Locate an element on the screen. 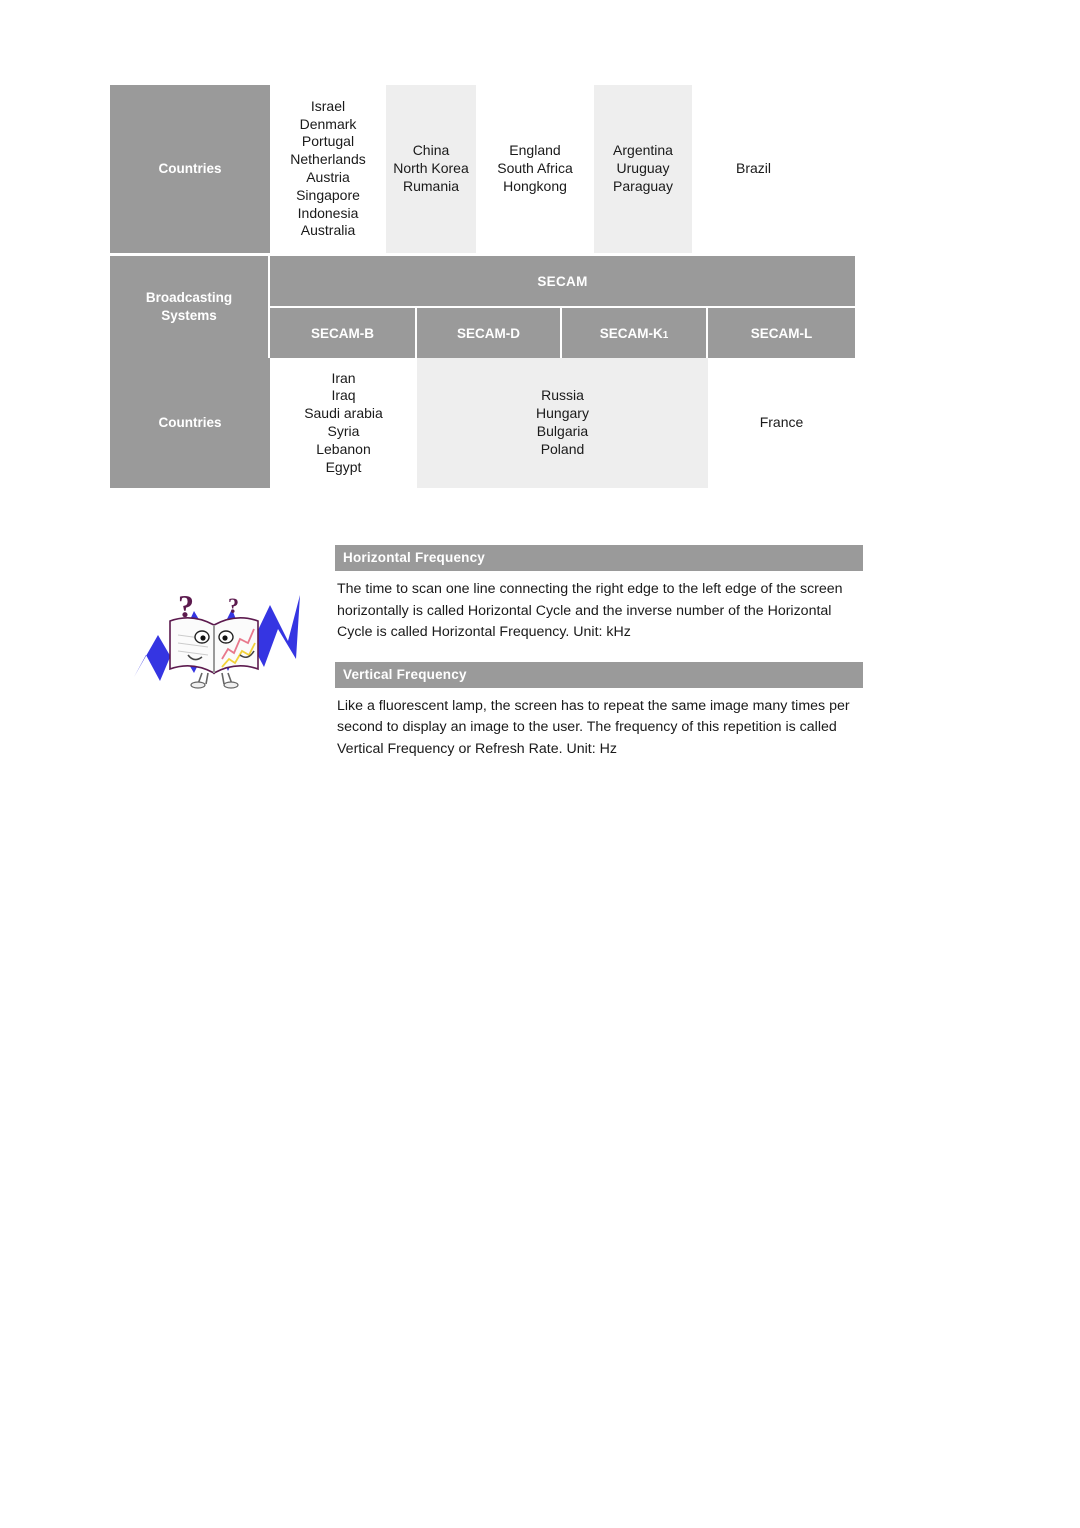 The image size is (1080, 1528). secam-subsystem-row: SECAM-B SECAM-D SECAM-K 1 SECAM-L is located at coordinates (562, 333).